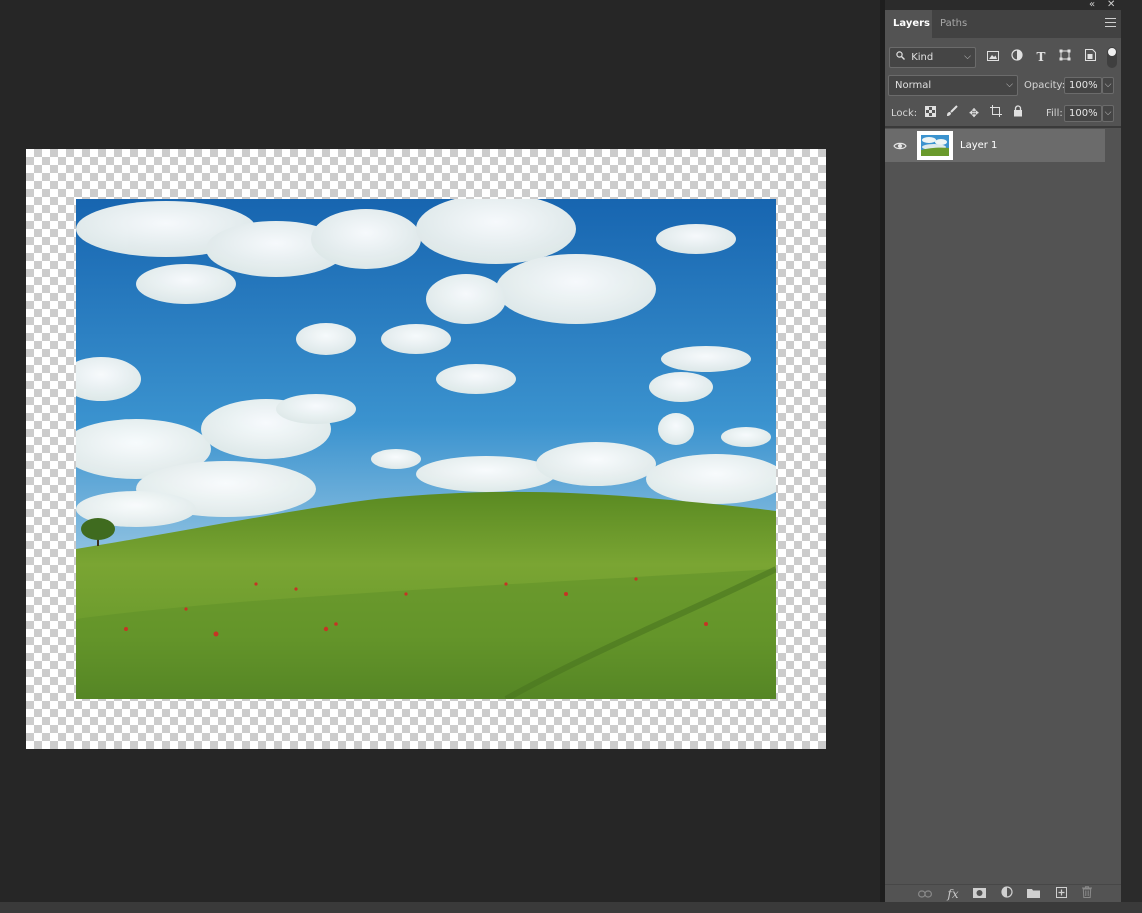  Describe the element at coordinates (900, 146) in the screenshot. I see `eye-icon` at that location.